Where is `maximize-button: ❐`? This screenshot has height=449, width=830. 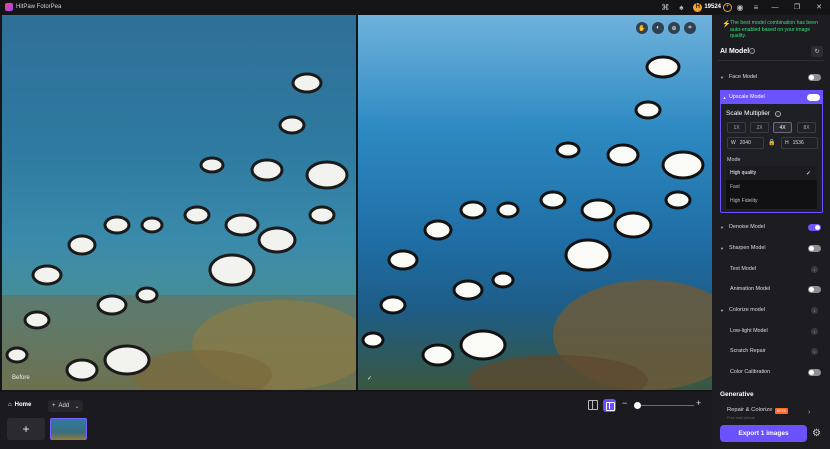 maximize-button: ❐ is located at coordinates (797, 7).